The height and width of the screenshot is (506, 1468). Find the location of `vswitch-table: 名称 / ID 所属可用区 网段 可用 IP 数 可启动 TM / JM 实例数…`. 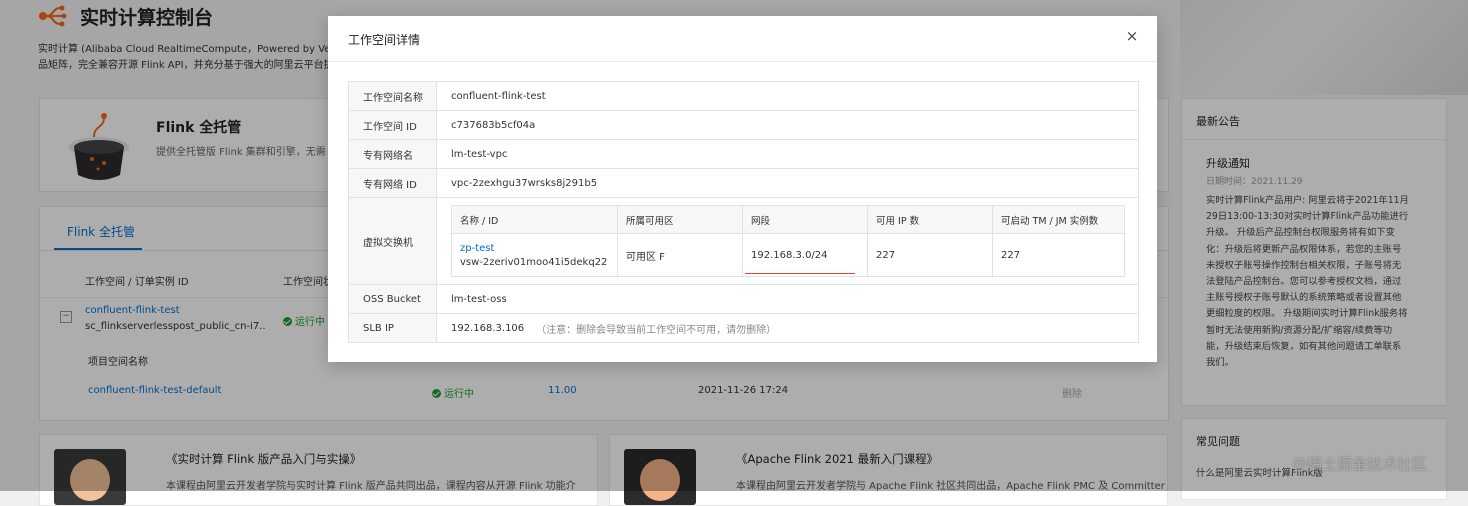

vswitch-table: 名称 / ID 所属可用区 网段 可用 IP 数 可启动 TM / JM 实例数… is located at coordinates (788, 241).